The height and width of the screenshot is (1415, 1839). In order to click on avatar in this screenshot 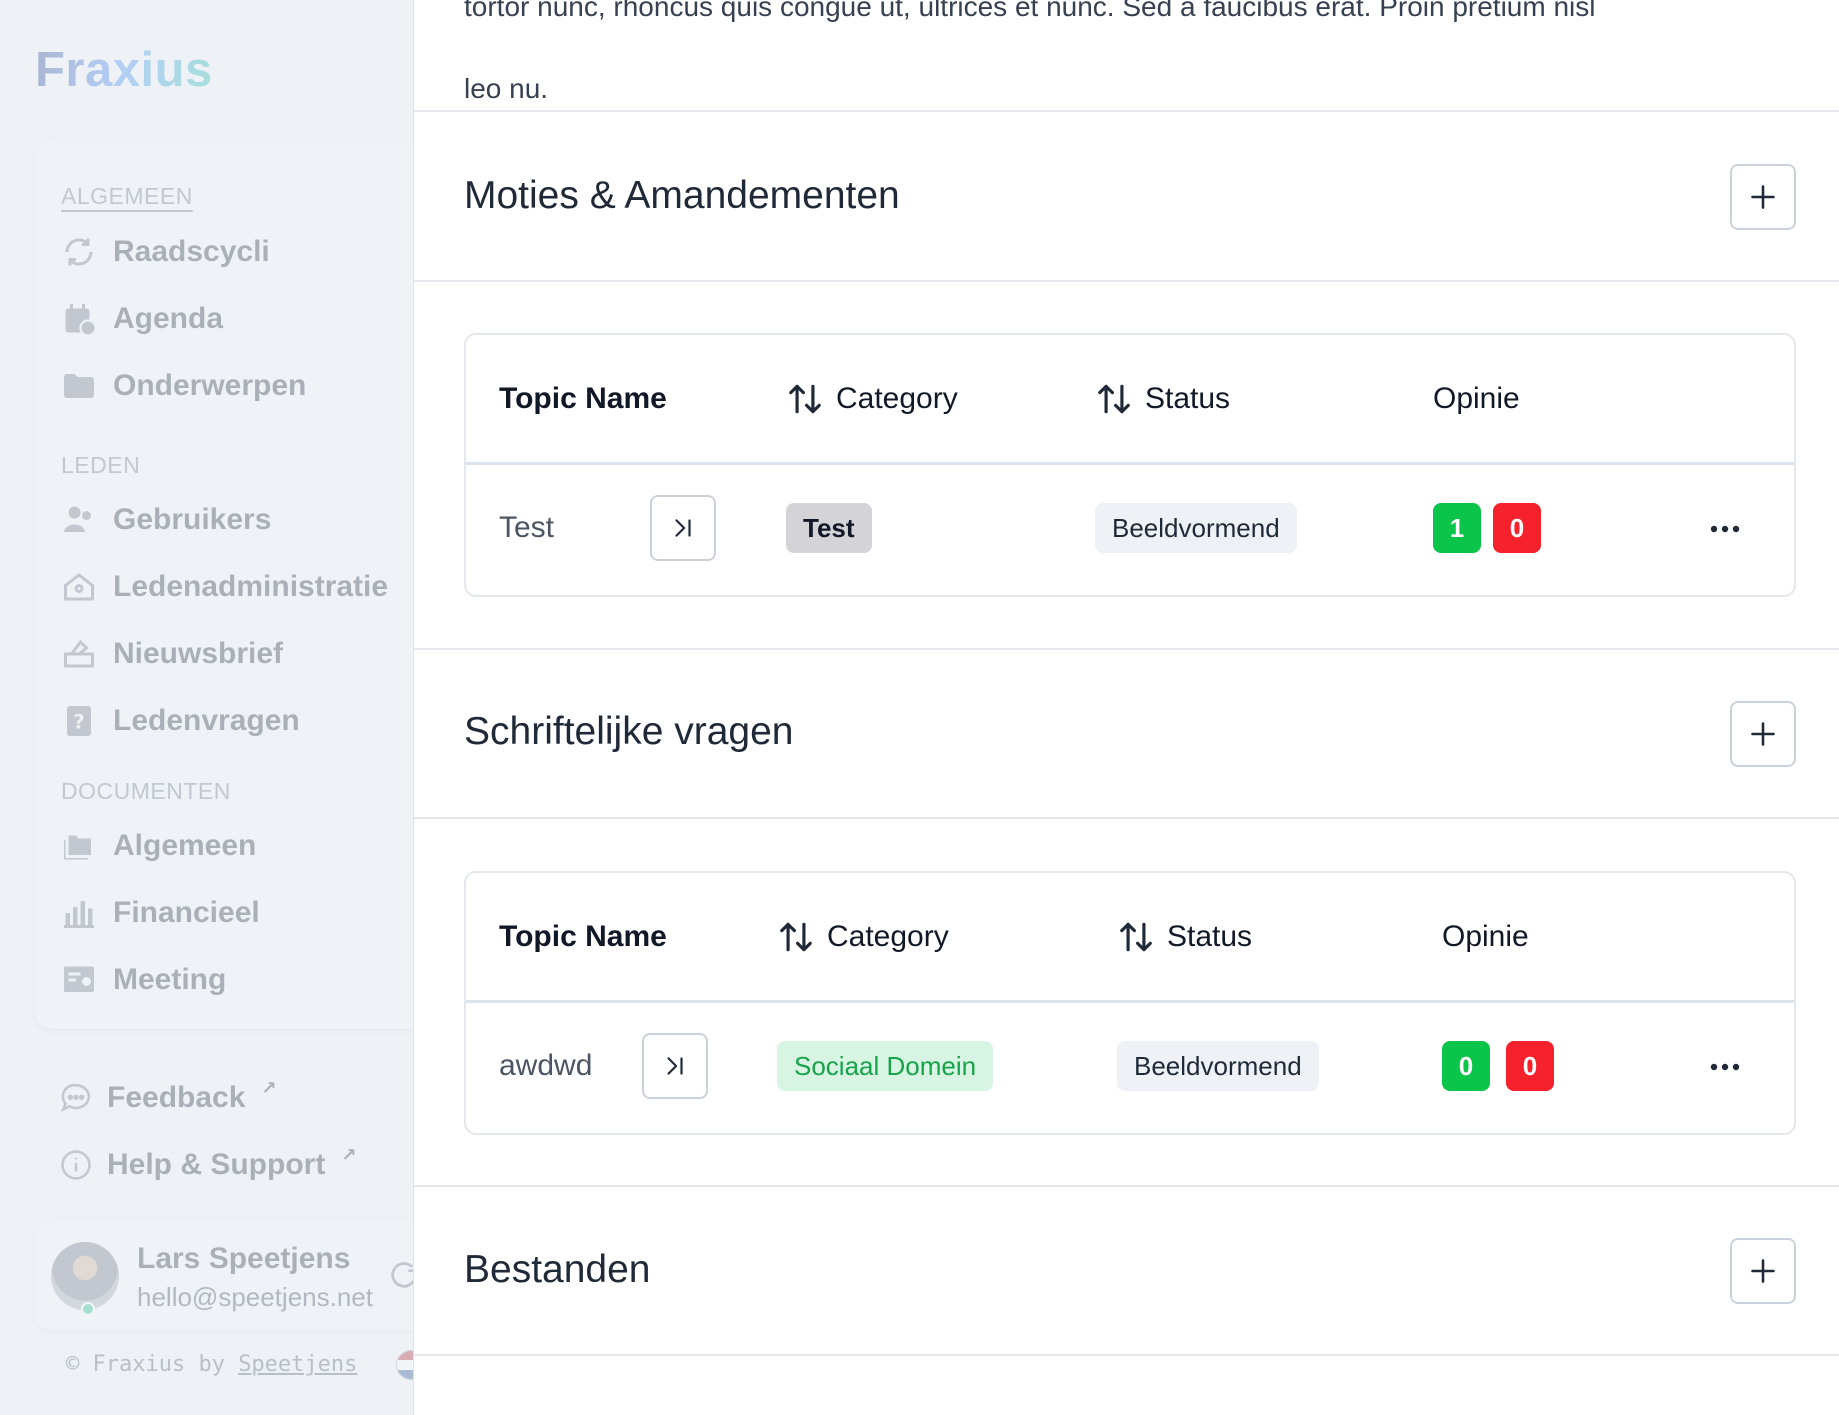, I will do `click(85, 1276)`.